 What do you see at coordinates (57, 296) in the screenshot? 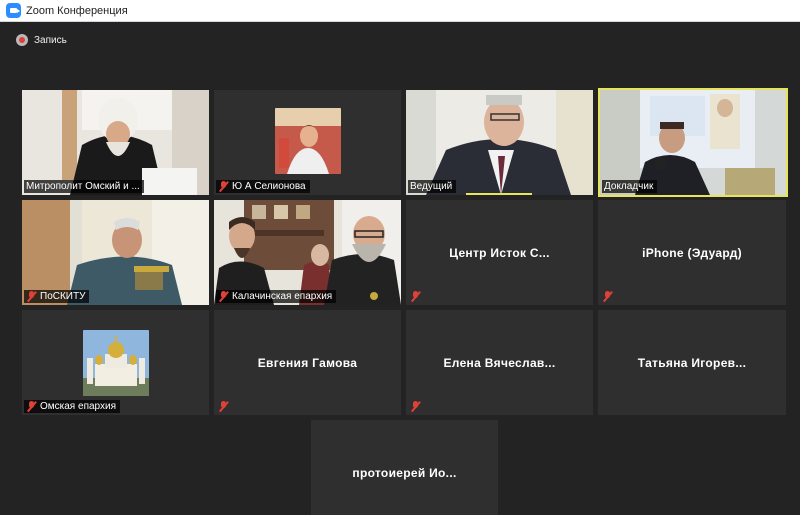
I see `participant-name-label: ПоСКИТУ` at bounding box center [57, 296].